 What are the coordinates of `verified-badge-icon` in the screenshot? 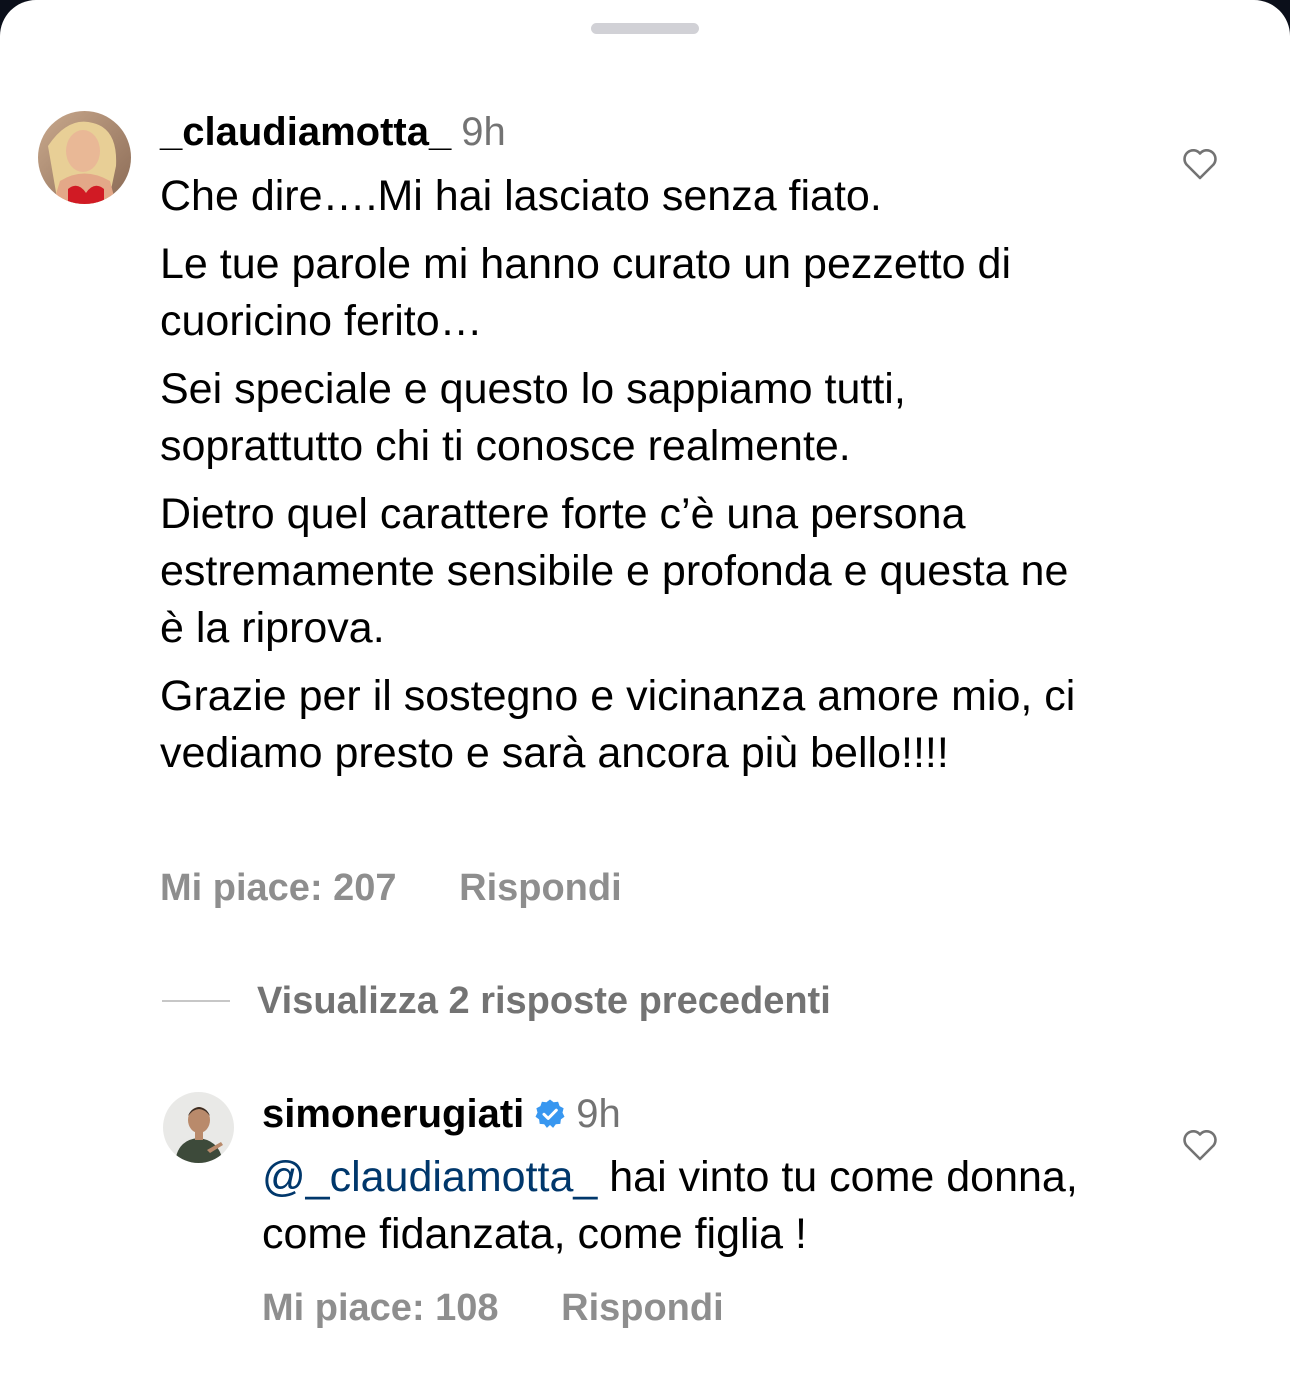 It's located at (550, 1113).